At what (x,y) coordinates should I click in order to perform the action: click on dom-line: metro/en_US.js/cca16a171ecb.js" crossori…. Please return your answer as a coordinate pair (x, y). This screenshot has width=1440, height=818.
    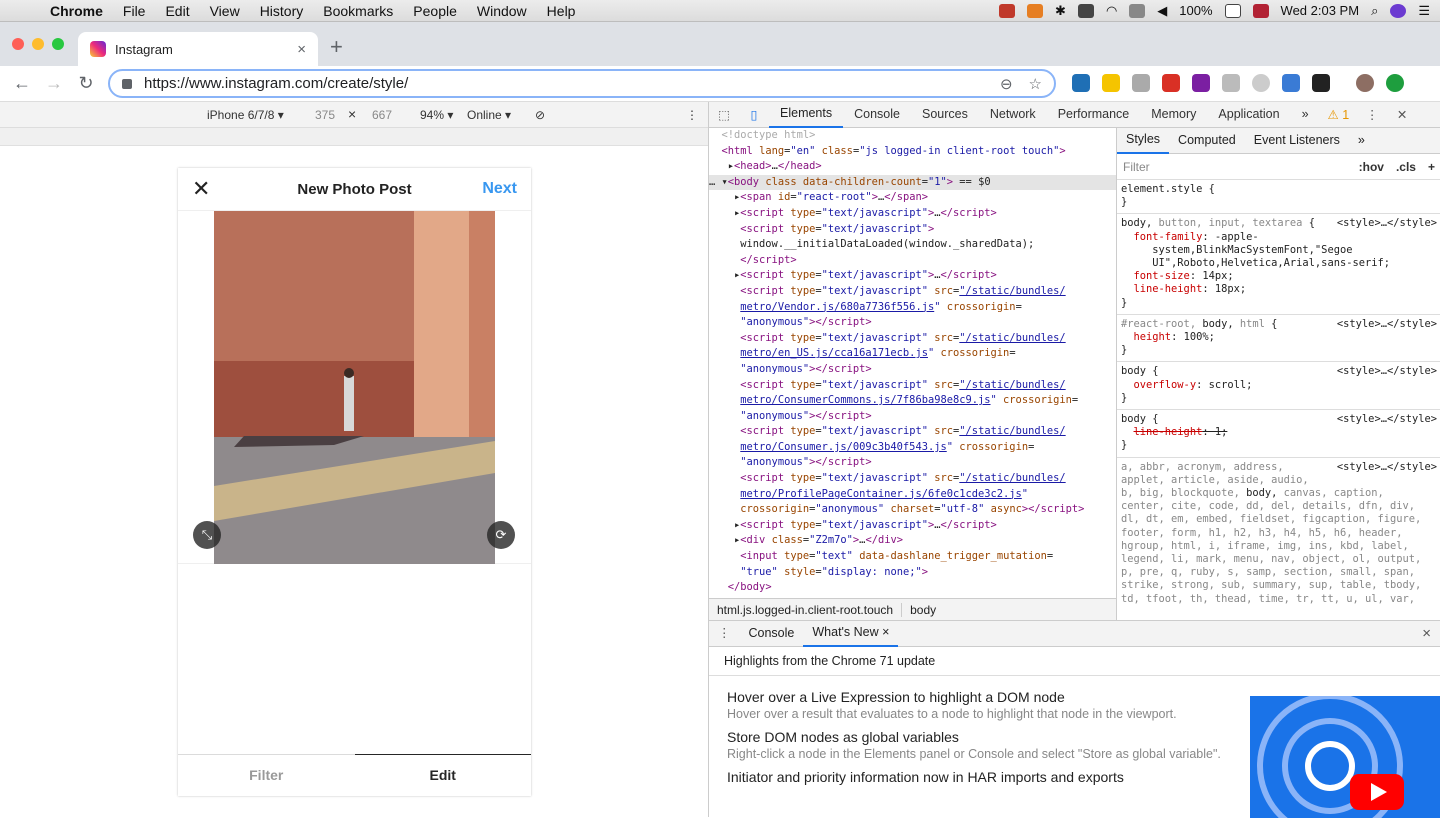
    Looking at the image, I should click on (912, 354).